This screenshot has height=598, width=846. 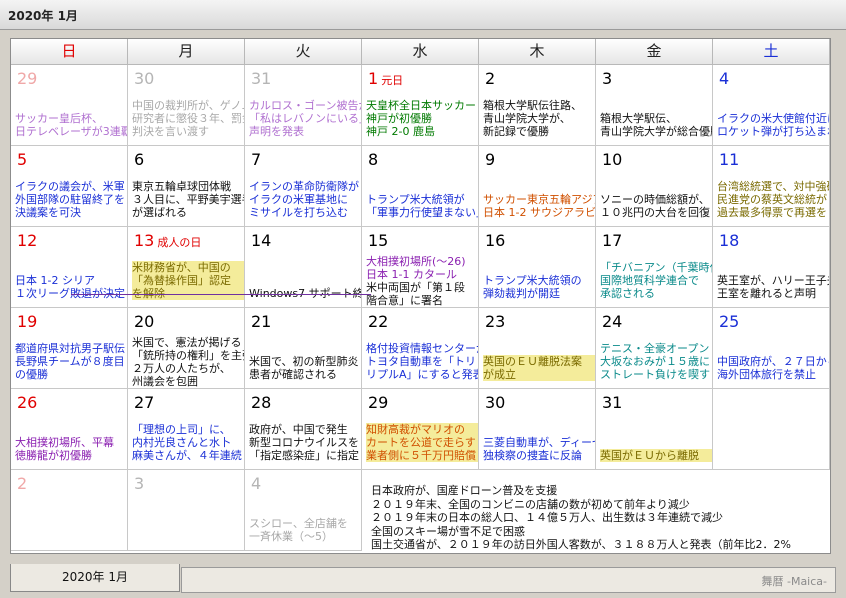 What do you see at coordinates (400, 131) in the screenshot?
I see `event-line: 神戸 2-0 鹿島` at bounding box center [400, 131].